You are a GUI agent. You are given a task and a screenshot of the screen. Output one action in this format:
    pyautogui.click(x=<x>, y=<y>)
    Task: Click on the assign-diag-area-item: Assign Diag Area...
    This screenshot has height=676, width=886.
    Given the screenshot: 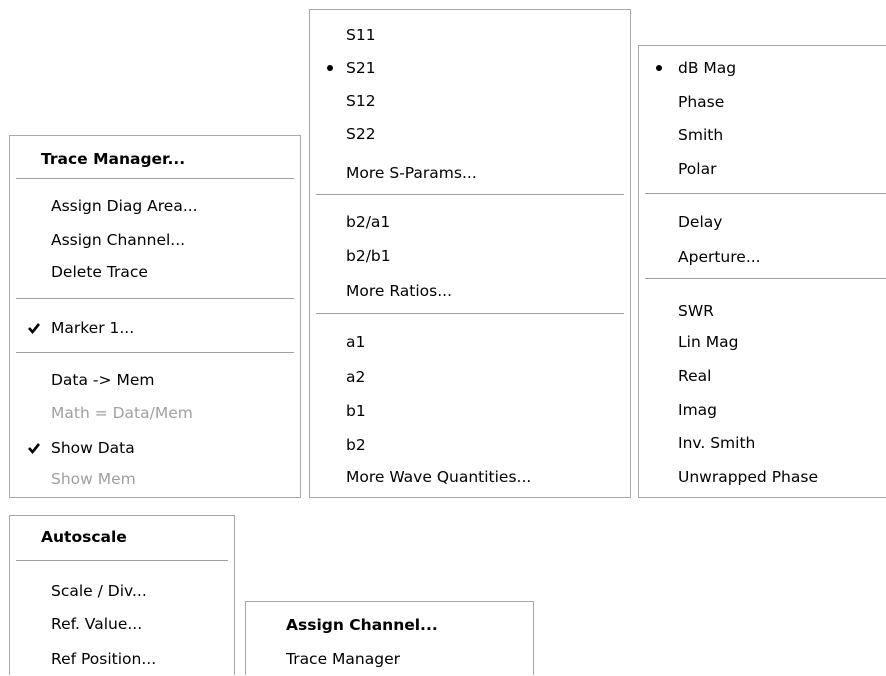 What is the action you would take?
    pyautogui.click(x=155, y=206)
    